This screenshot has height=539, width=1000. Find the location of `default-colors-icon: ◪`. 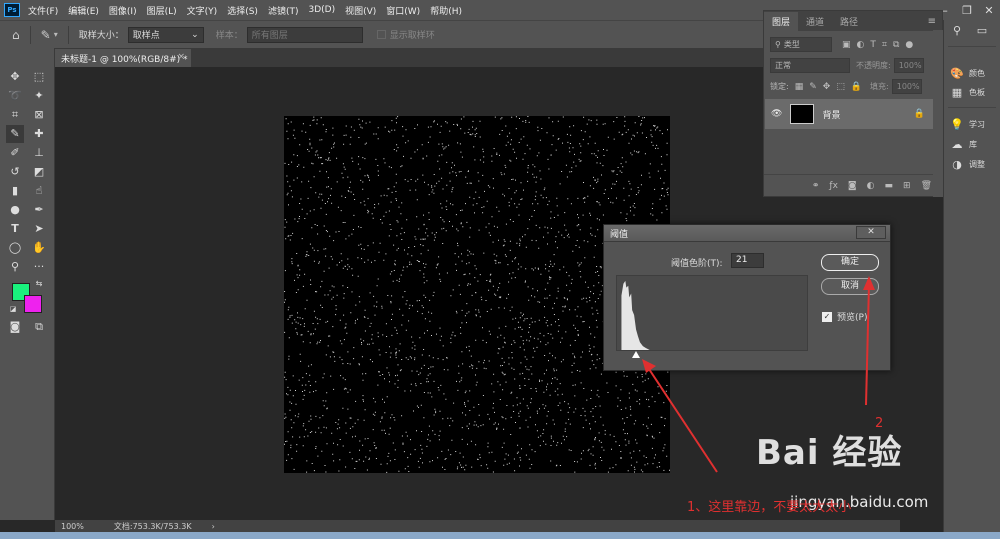

default-colors-icon: ◪ is located at coordinates (13, 309).